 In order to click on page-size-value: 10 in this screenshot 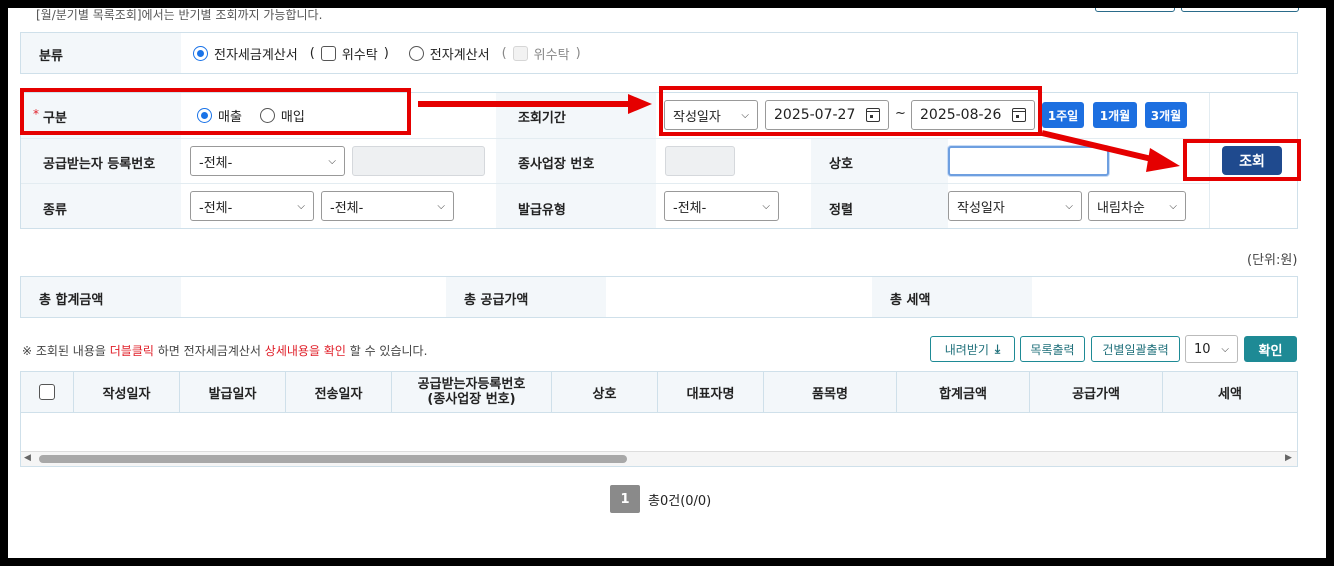, I will do `click(1202, 349)`.